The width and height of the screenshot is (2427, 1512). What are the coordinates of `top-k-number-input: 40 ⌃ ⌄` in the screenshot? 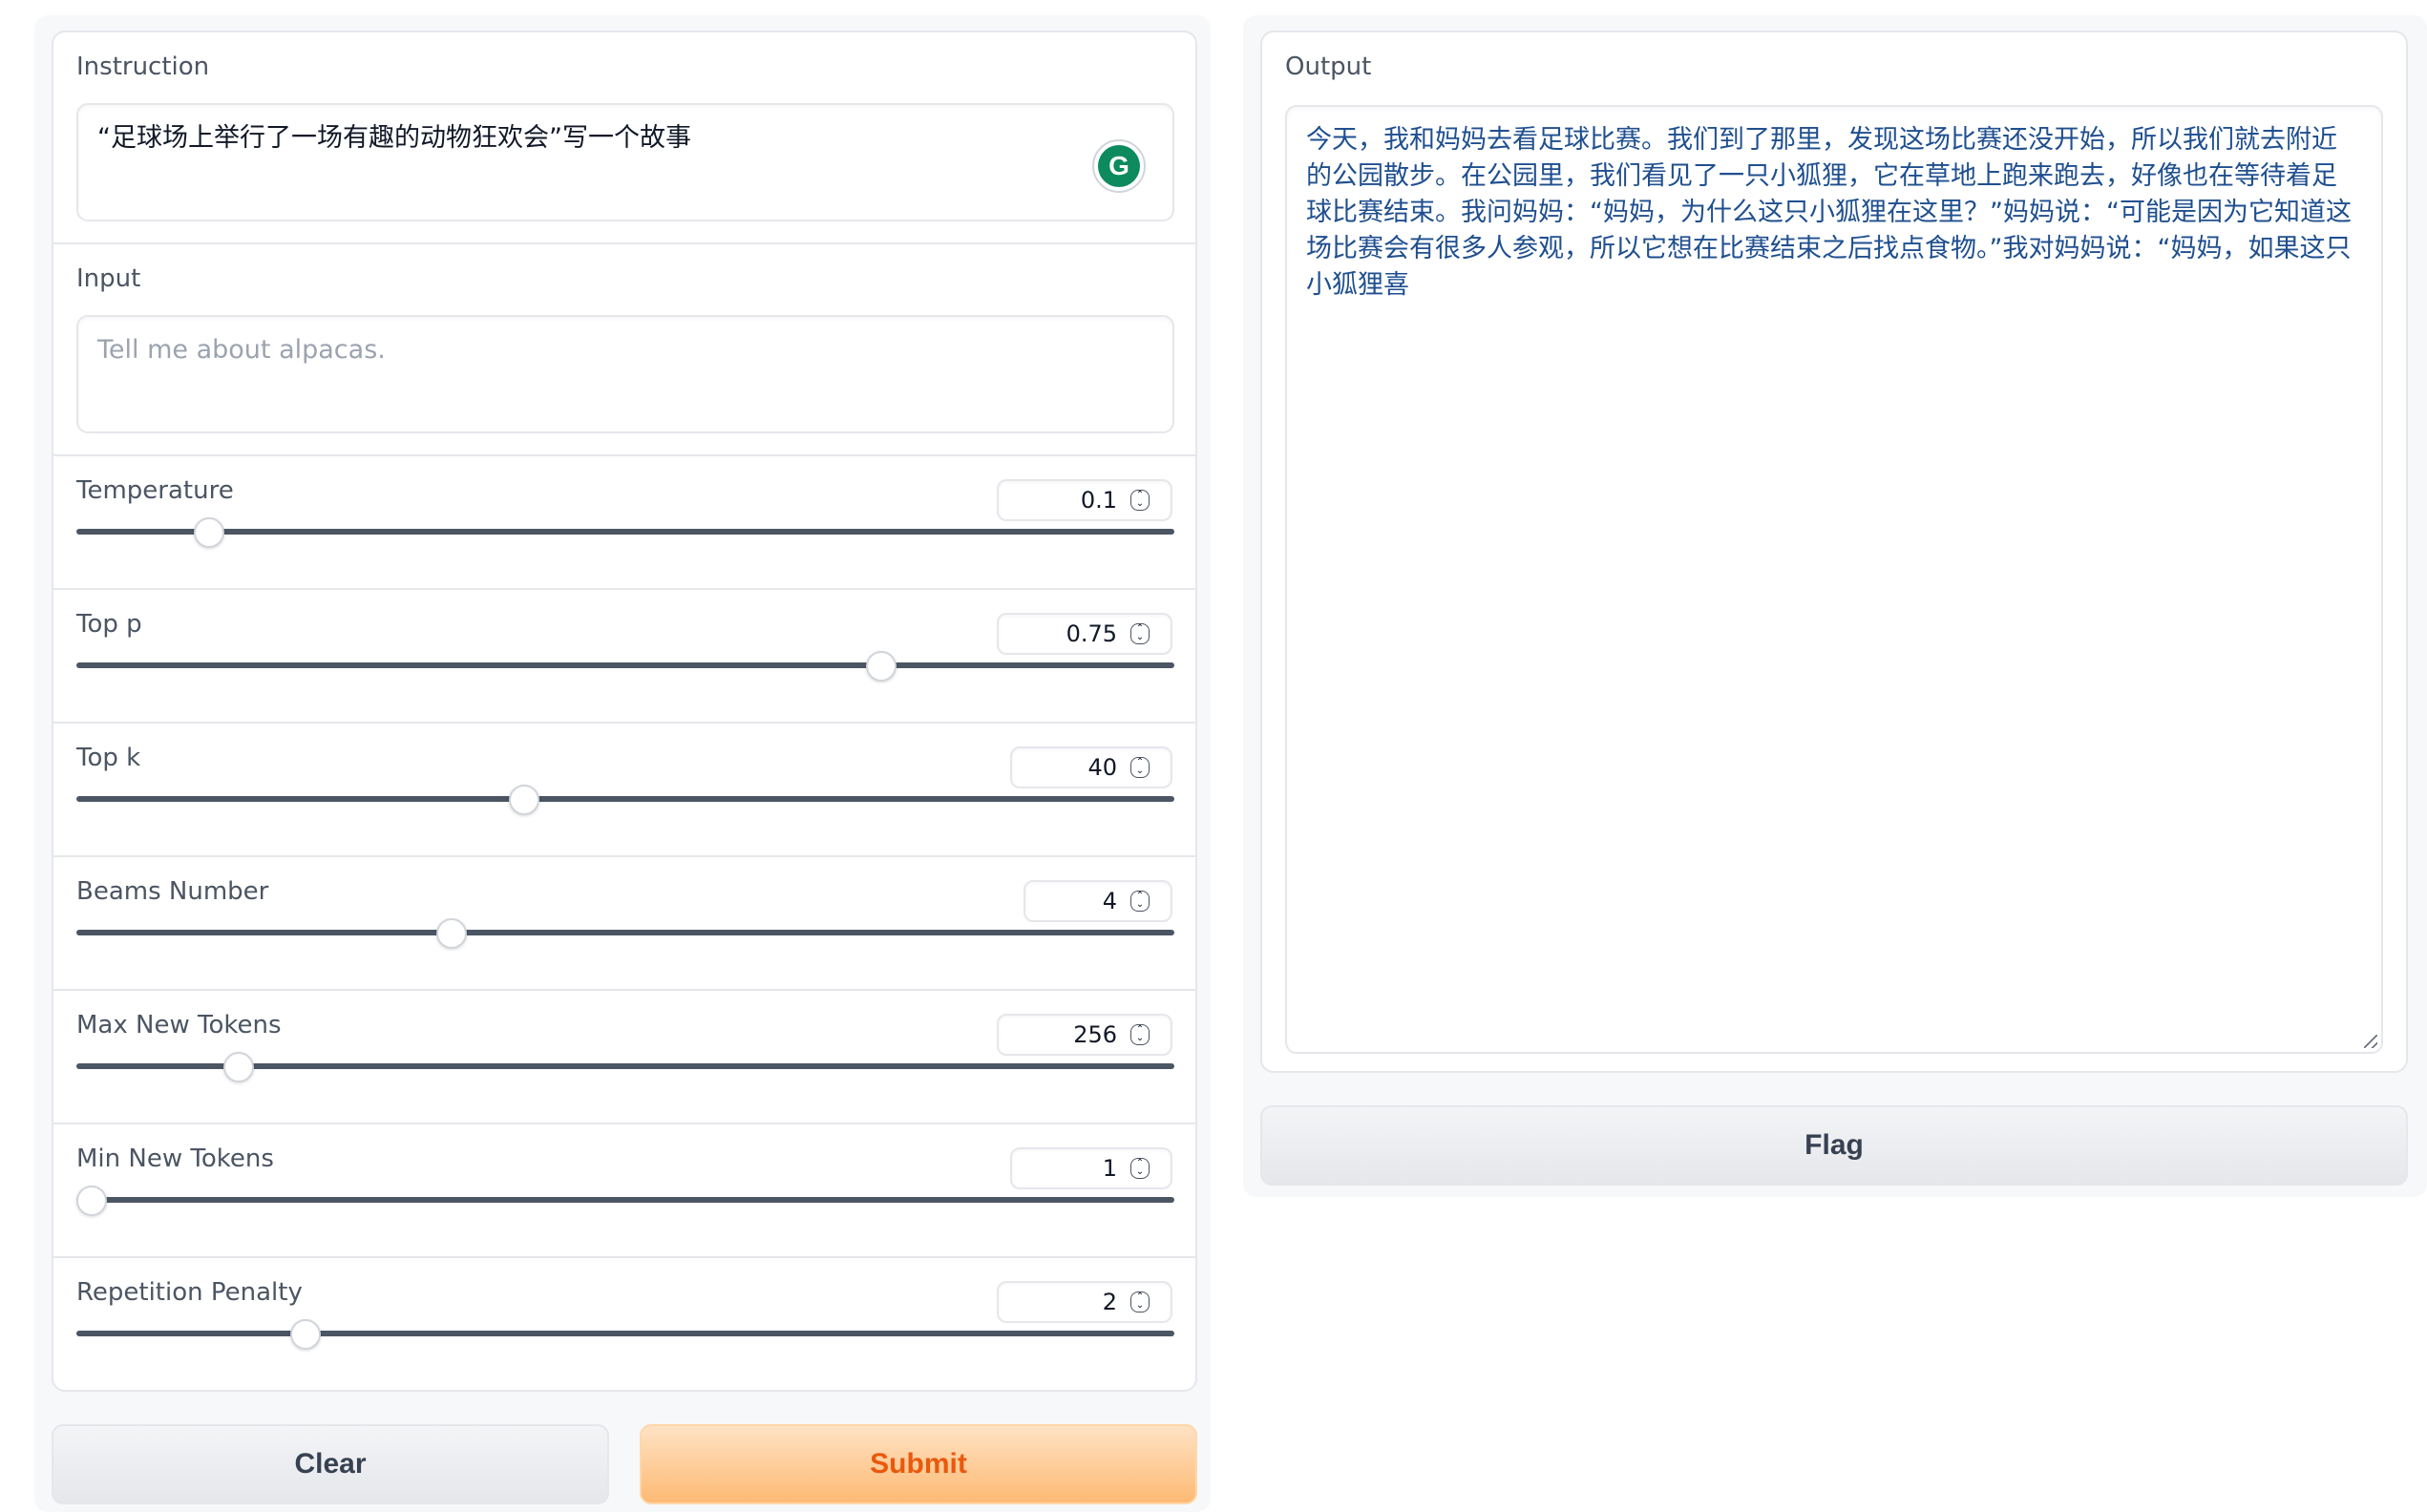 It's located at (1091, 767).